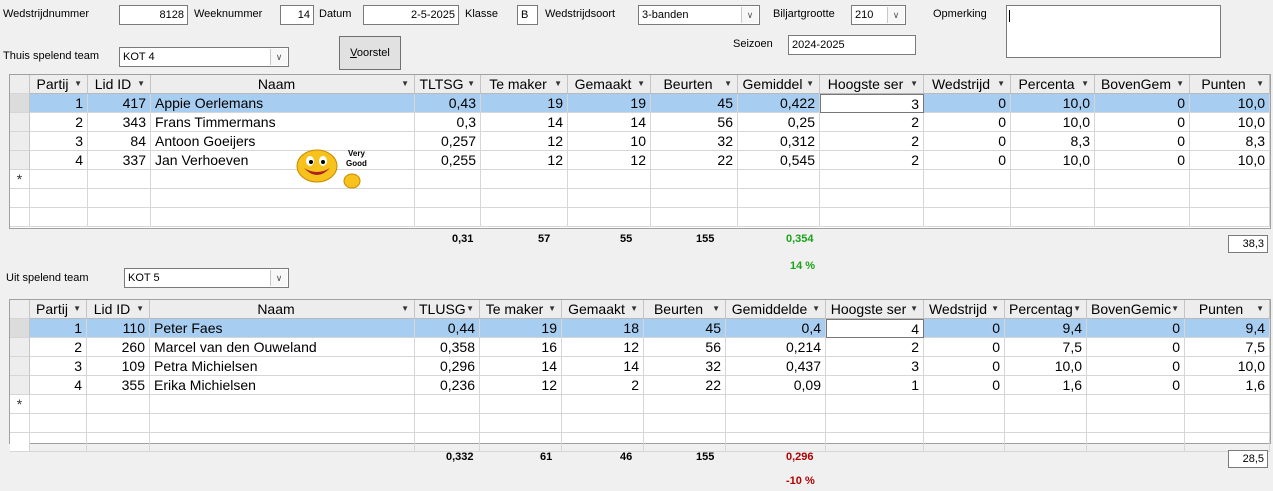 This screenshot has height=491, width=1273. Describe the element at coordinates (59, 160) in the screenshot. I see `cell-partij: 4` at that location.